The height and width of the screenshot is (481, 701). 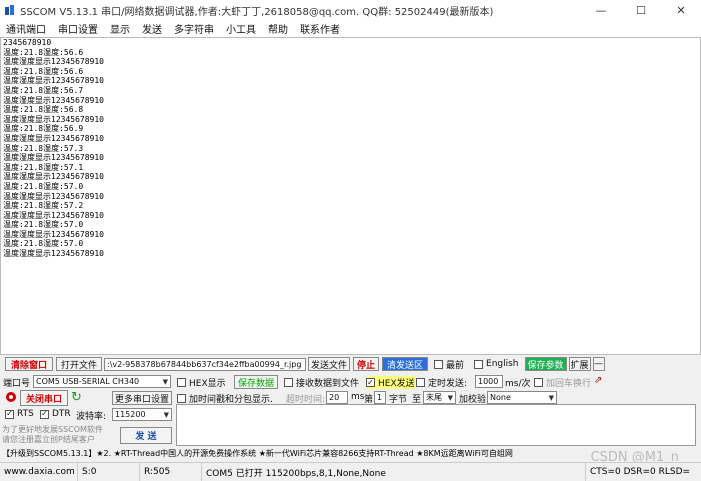 What do you see at coordinates (522, 397) in the screenshot?
I see `checksum-select: None ▼` at bounding box center [522, 397].